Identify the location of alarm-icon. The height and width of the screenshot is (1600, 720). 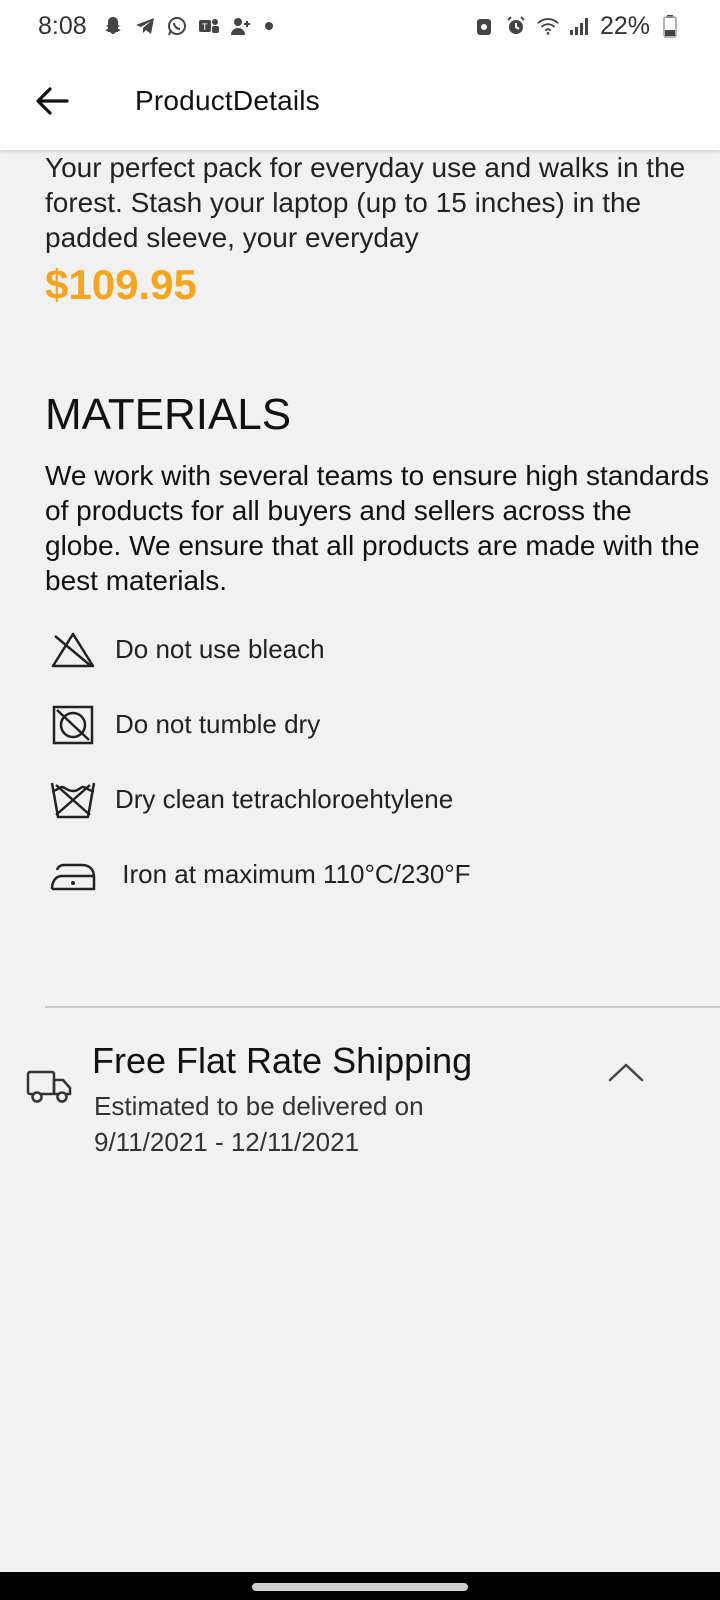
(516, 26).